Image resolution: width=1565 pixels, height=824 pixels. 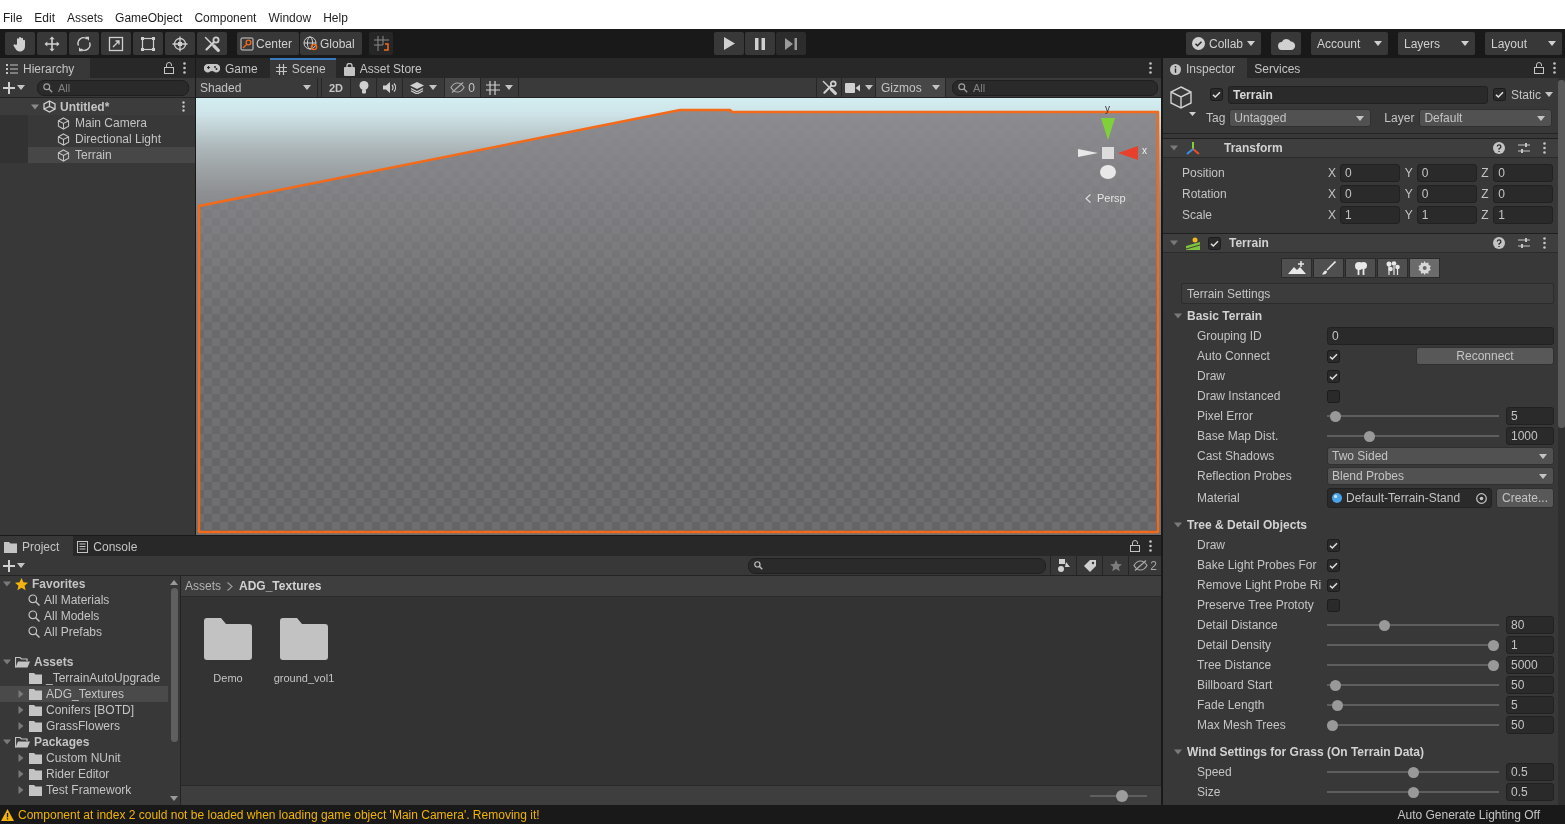 I want to click on menu-item: Help, so click(x=335, y=18).